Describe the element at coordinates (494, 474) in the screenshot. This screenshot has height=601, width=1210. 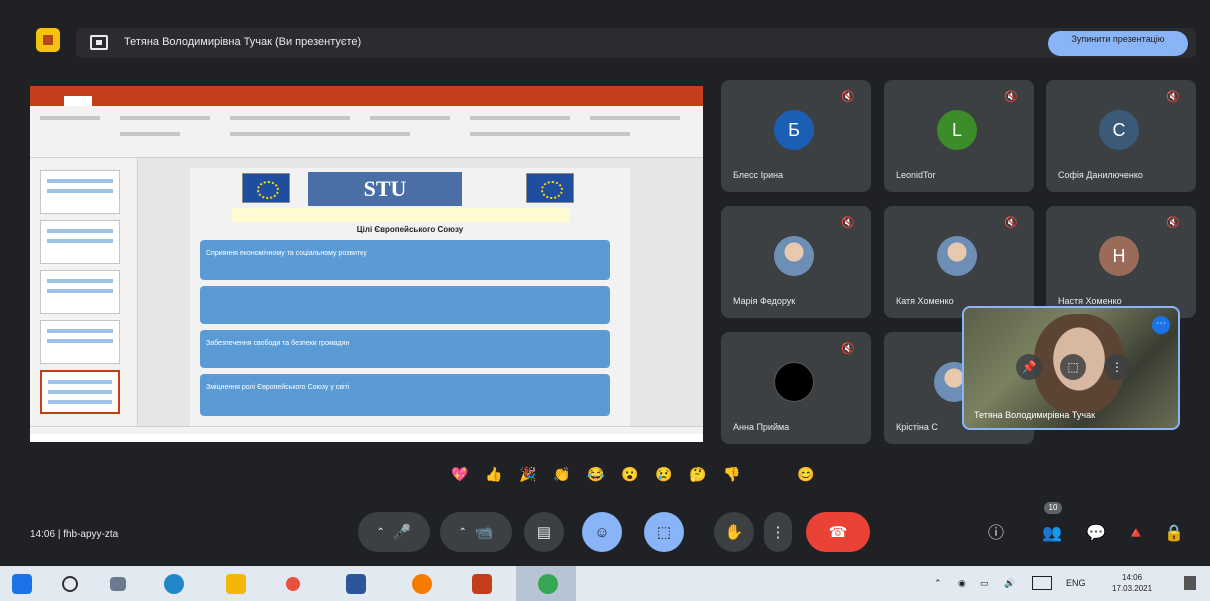
I see `reaction-thumbs-up-icon: 👍` at that location.